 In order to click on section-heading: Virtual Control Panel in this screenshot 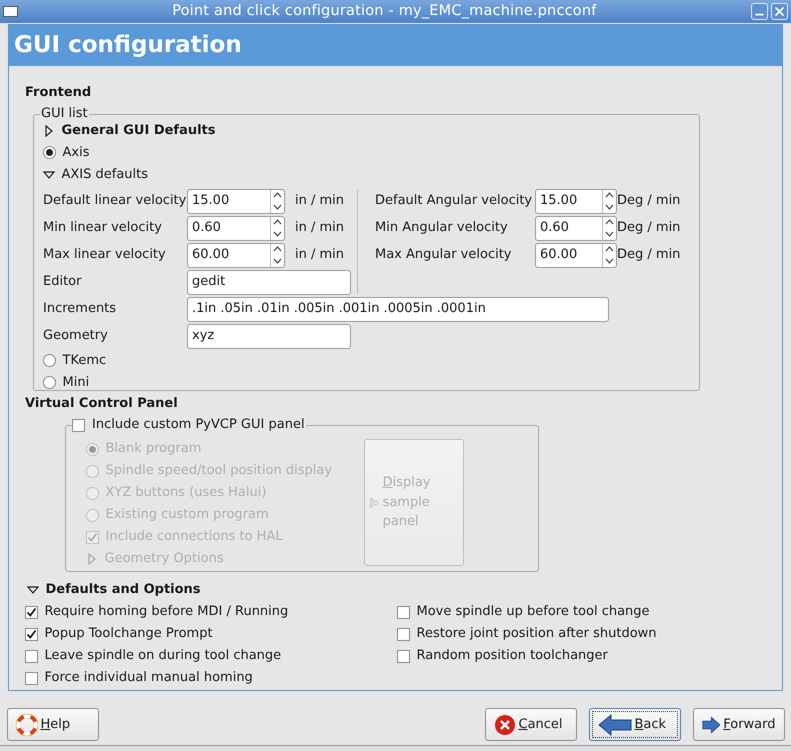, I will do `click(102, 403)`.